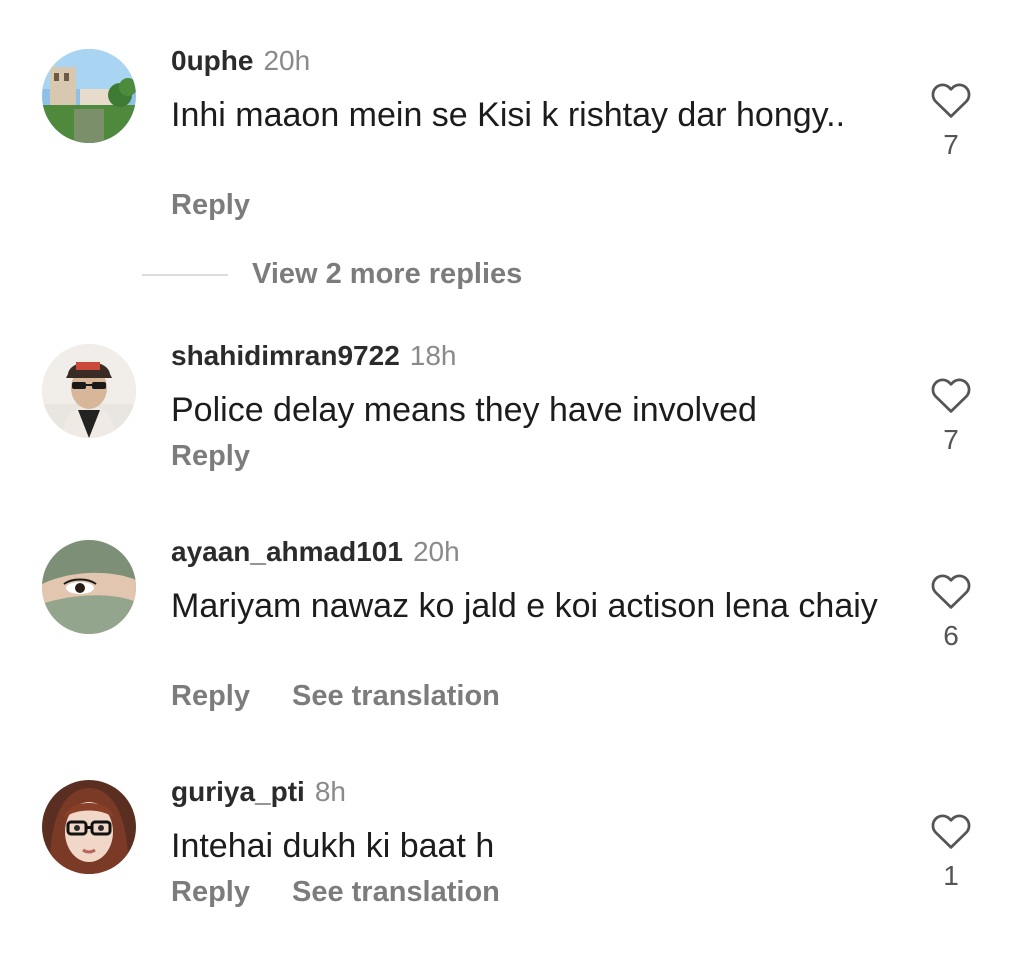 Image resolution: width=1024 pixels, height=961 pixels. I want to click on username: shahidimran9722, so click(285, 356).